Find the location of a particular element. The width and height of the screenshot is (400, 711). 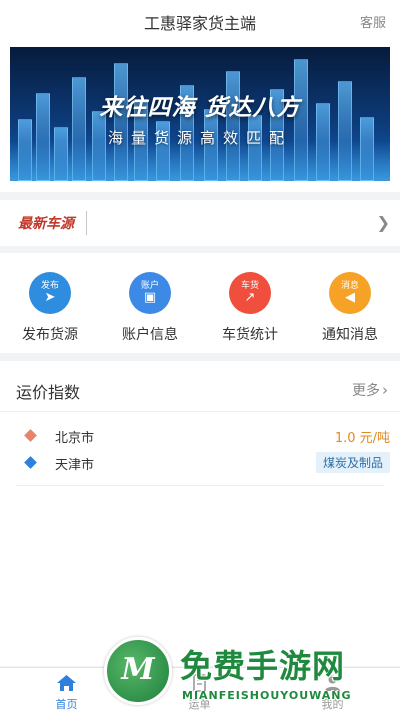

vehicle-cargo-stats-button: 车货 ↗ 车货统计 is located at coordinates (250, 303).